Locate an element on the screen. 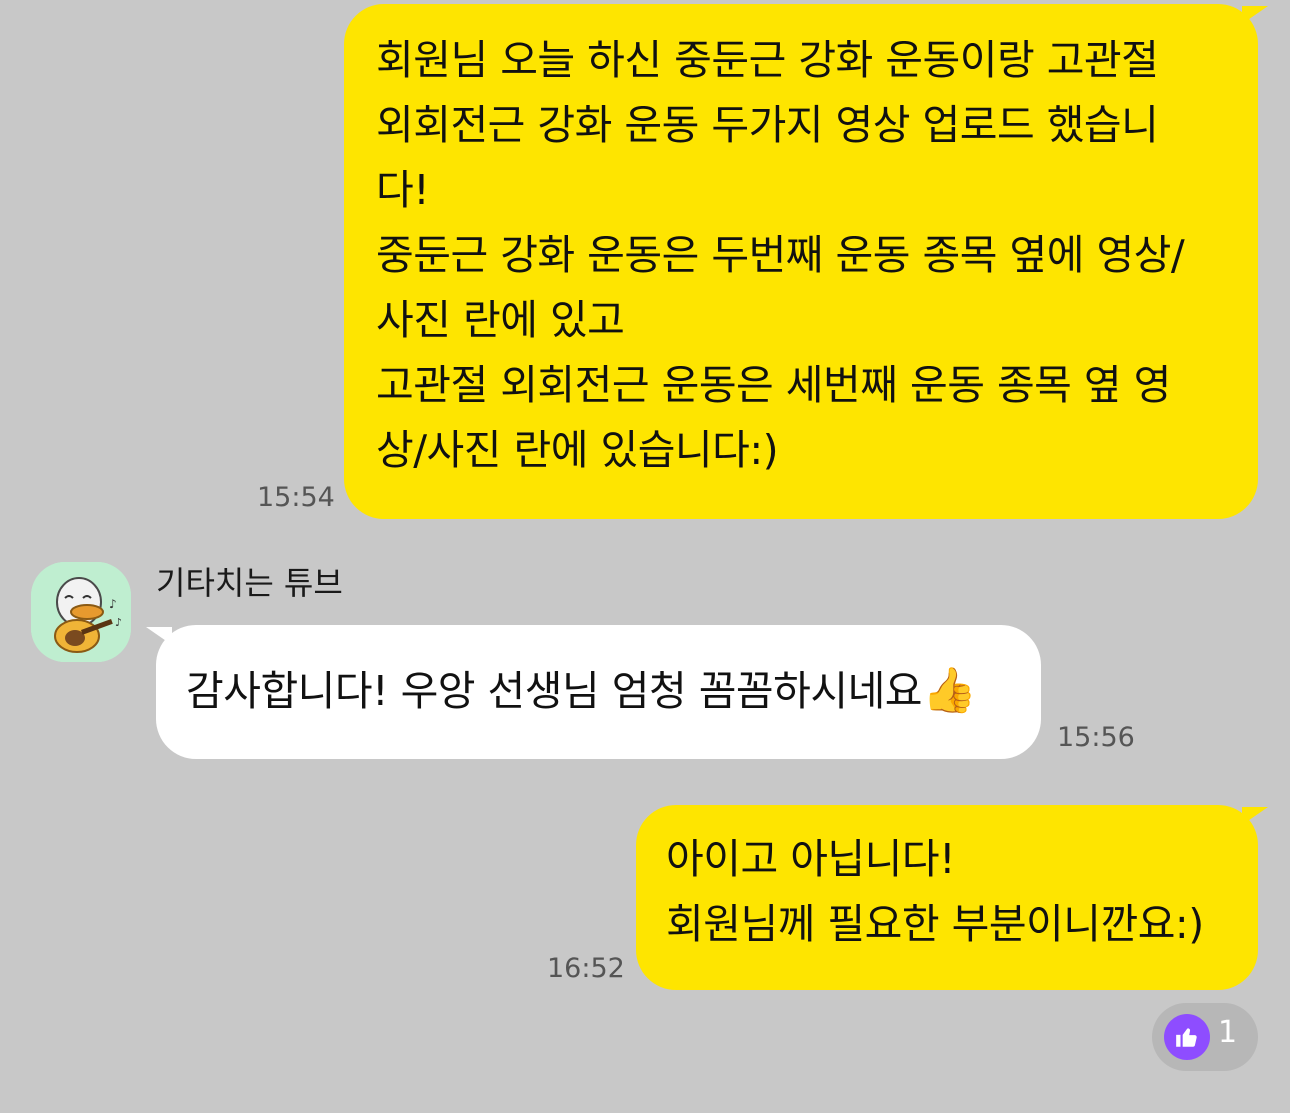 The width and height of the screenshot is (1290, 1113). sender-name: 기타치는 튜브 is located at coordinates (249, 583).